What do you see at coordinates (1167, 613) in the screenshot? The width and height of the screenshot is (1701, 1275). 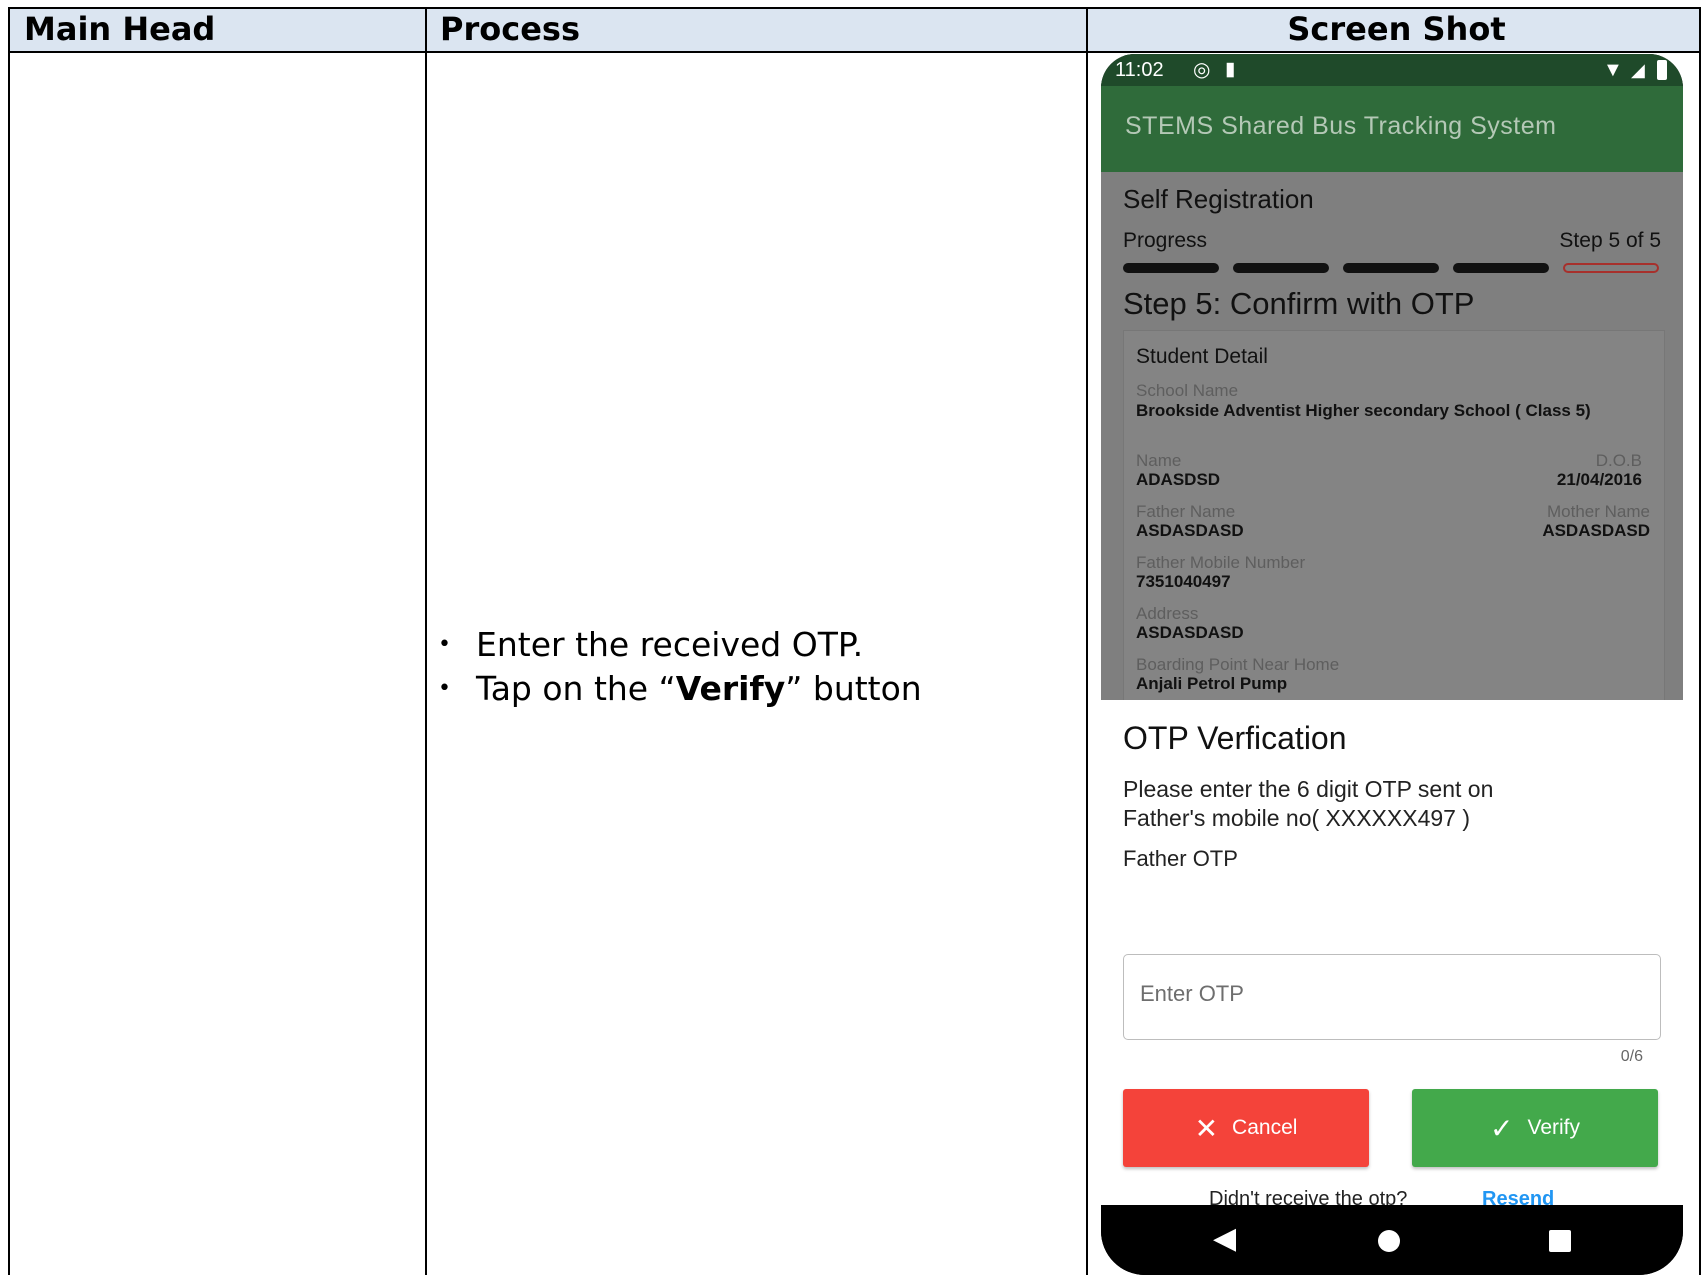 I see `address-label: Address` at bounding box center [1167, 613].